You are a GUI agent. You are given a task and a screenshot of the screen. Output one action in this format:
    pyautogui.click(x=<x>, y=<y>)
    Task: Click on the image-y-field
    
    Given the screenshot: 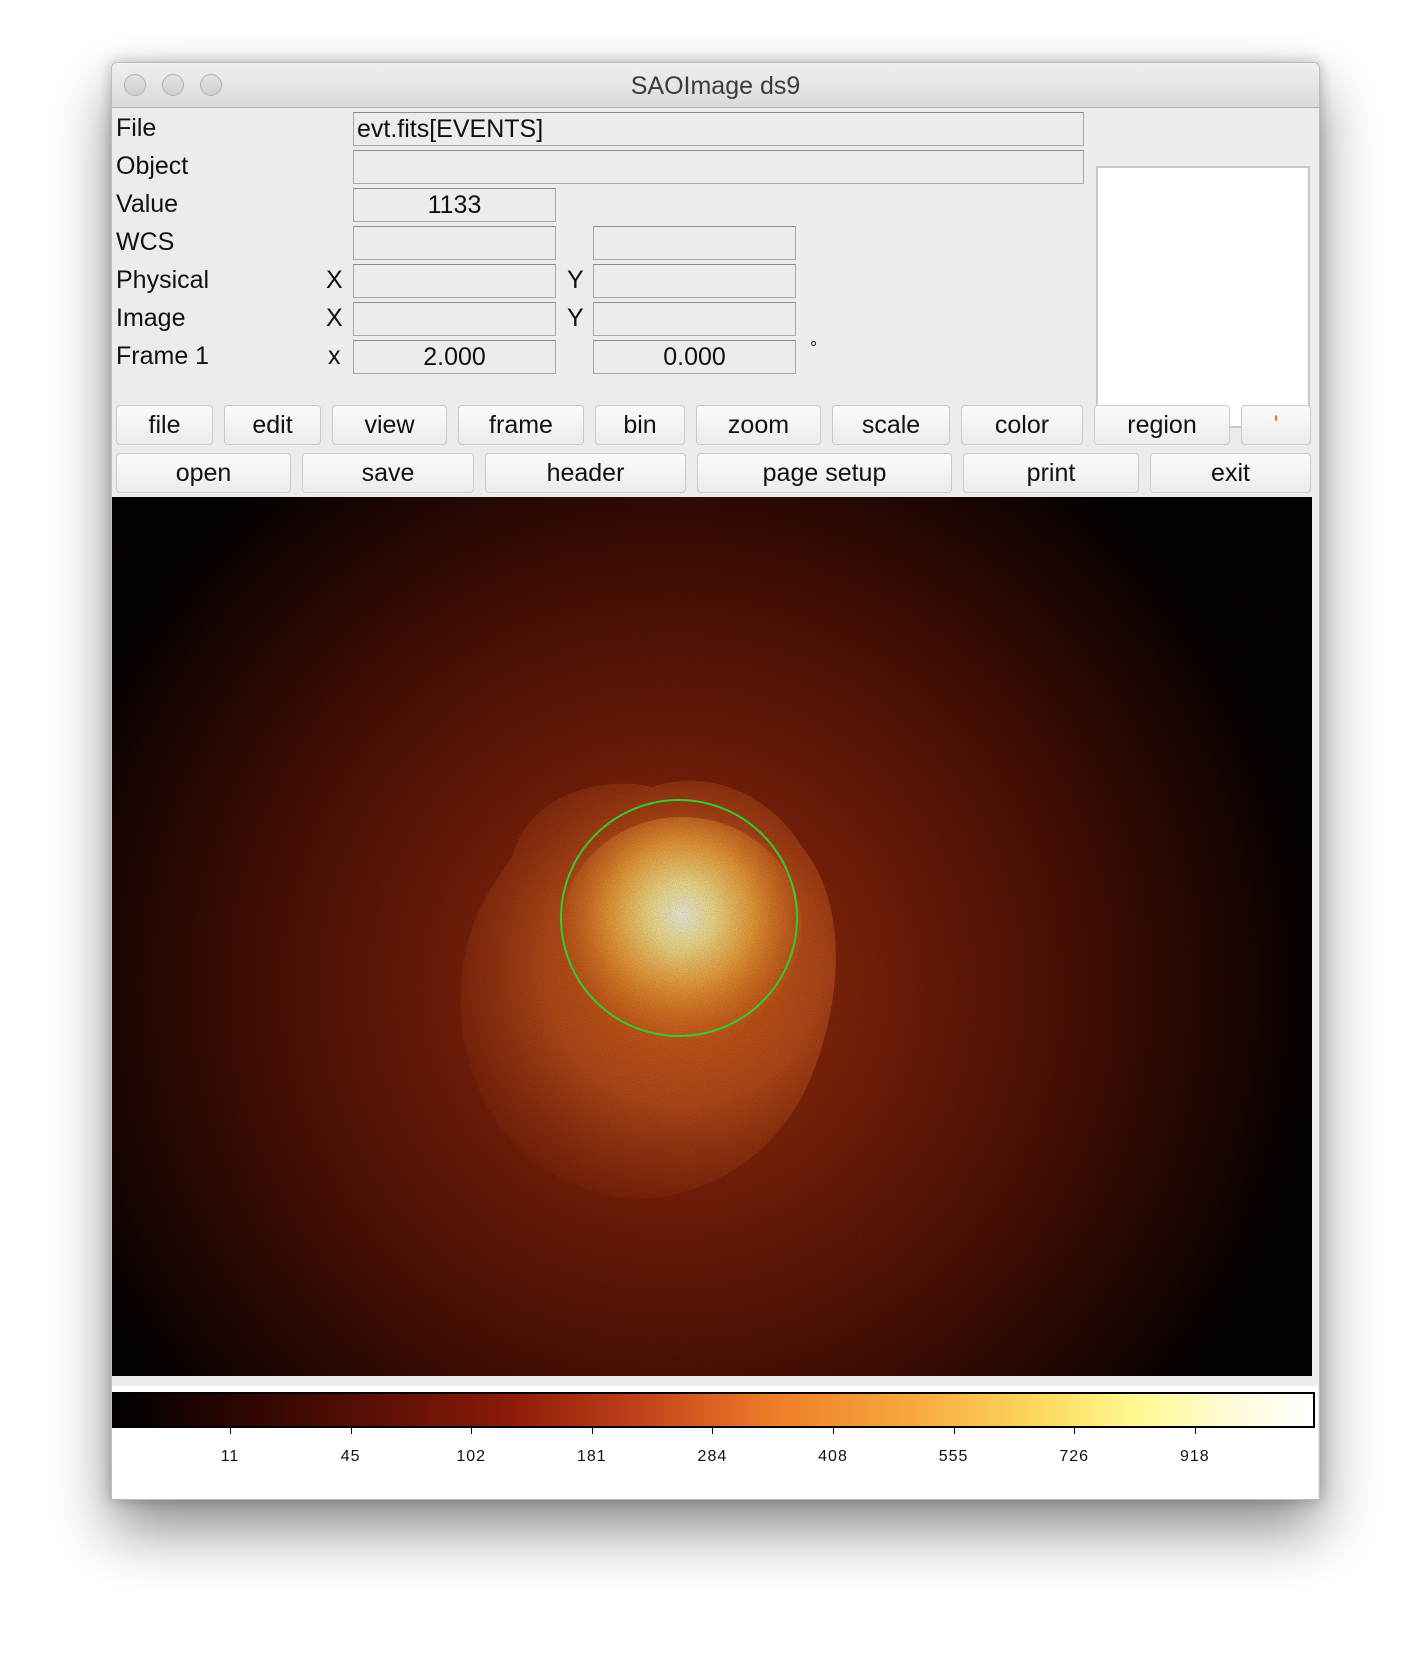 What is the action you would take?
    pyautogui.click(x=694, y=319)
    